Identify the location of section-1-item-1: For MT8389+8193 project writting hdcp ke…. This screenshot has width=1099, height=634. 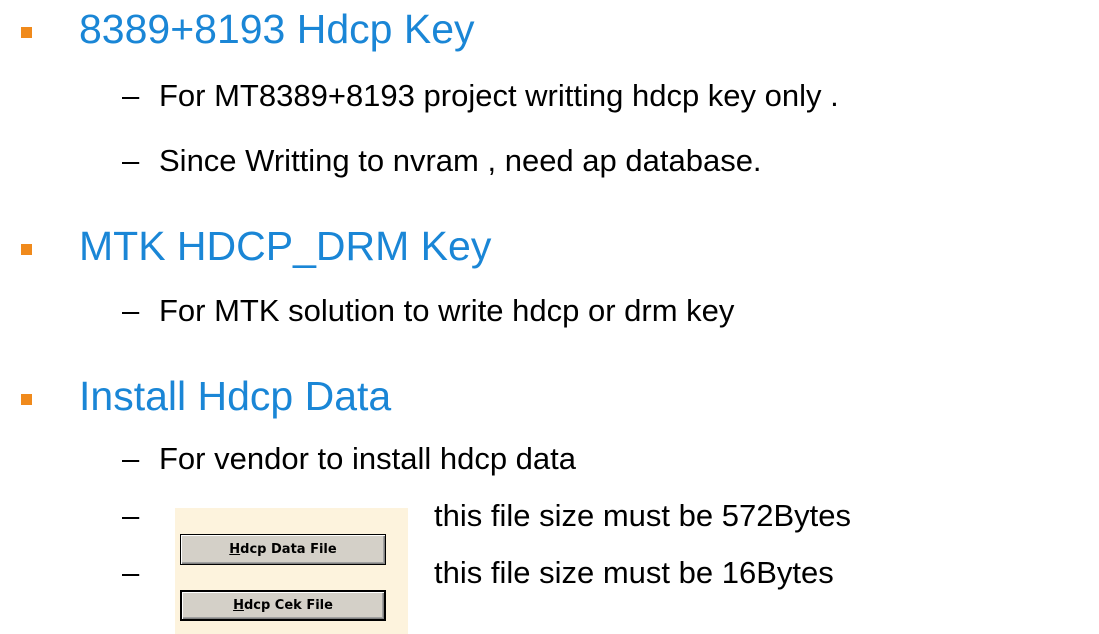
(499, 95).